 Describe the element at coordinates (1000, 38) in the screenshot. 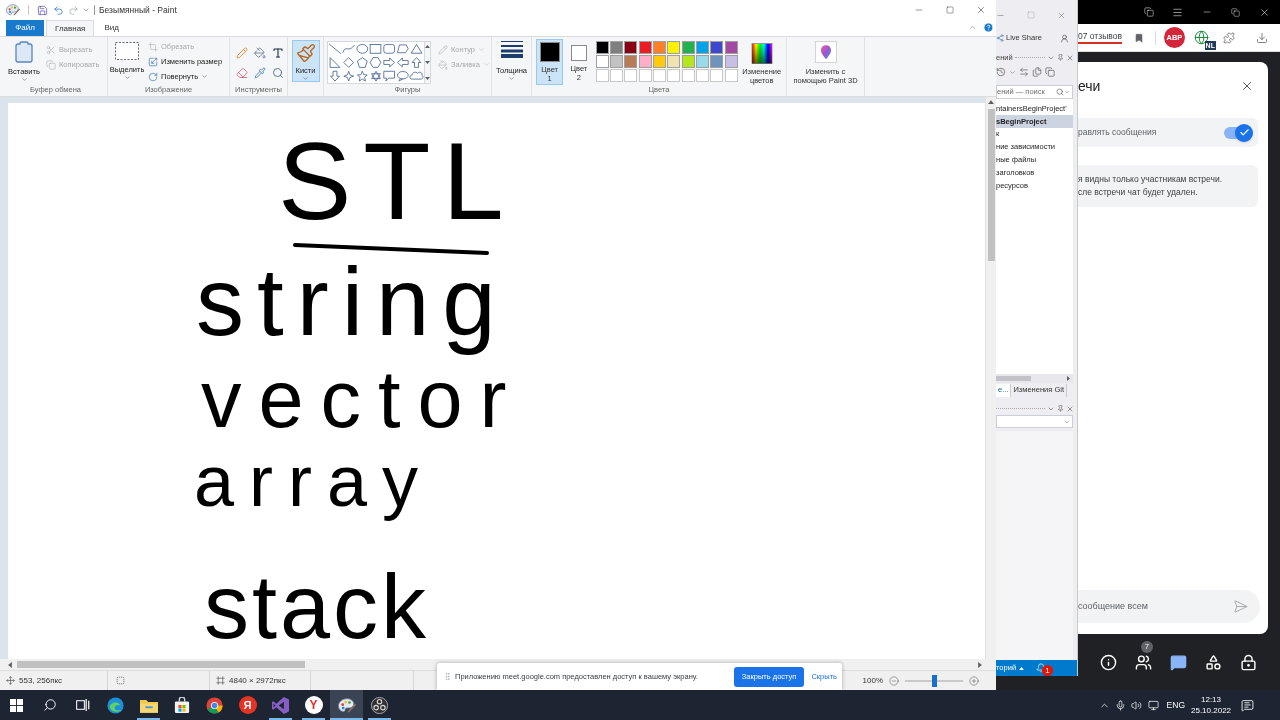

I see `share-icon` at that location.